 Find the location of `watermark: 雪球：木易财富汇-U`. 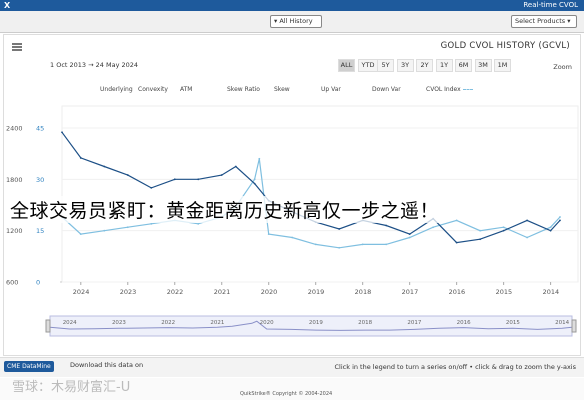

watermark: 雪球：木易财富汇-U is located at coordinates (71, 387).